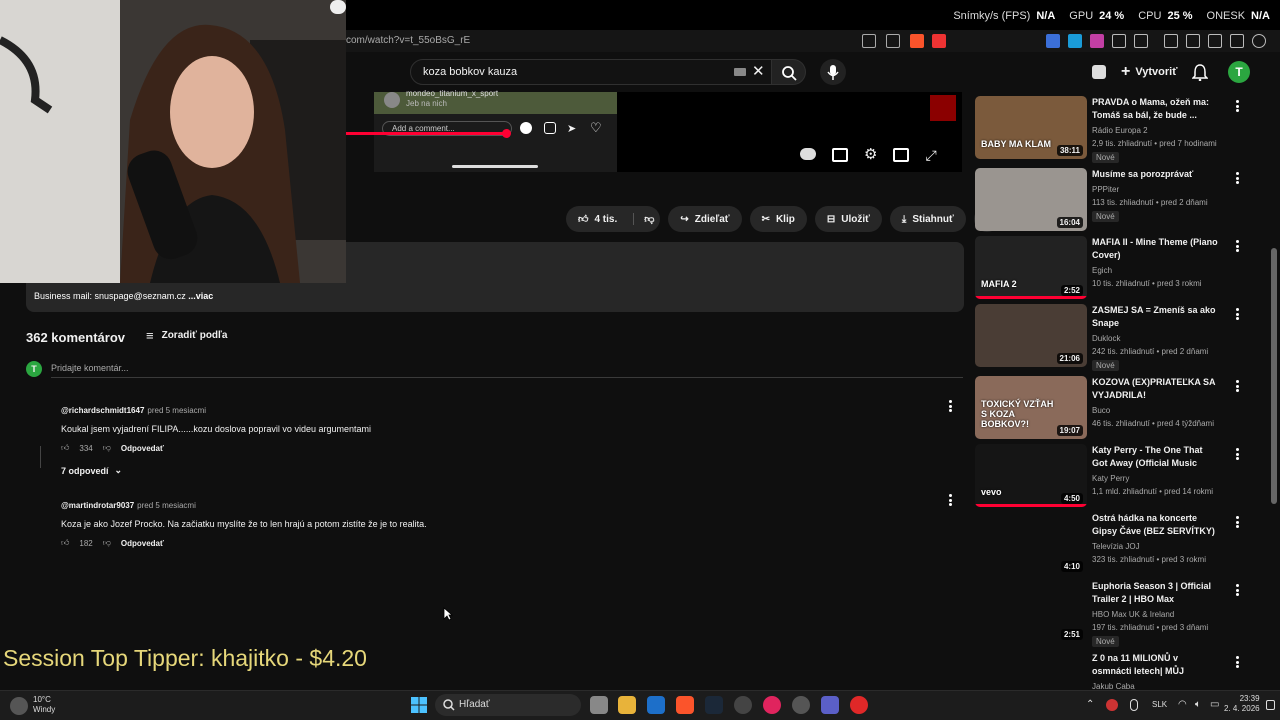 The width and height of the screenshot is (1280, 720). I want to click on channel-name: Rádio Europa 2, so click(1120, 130).